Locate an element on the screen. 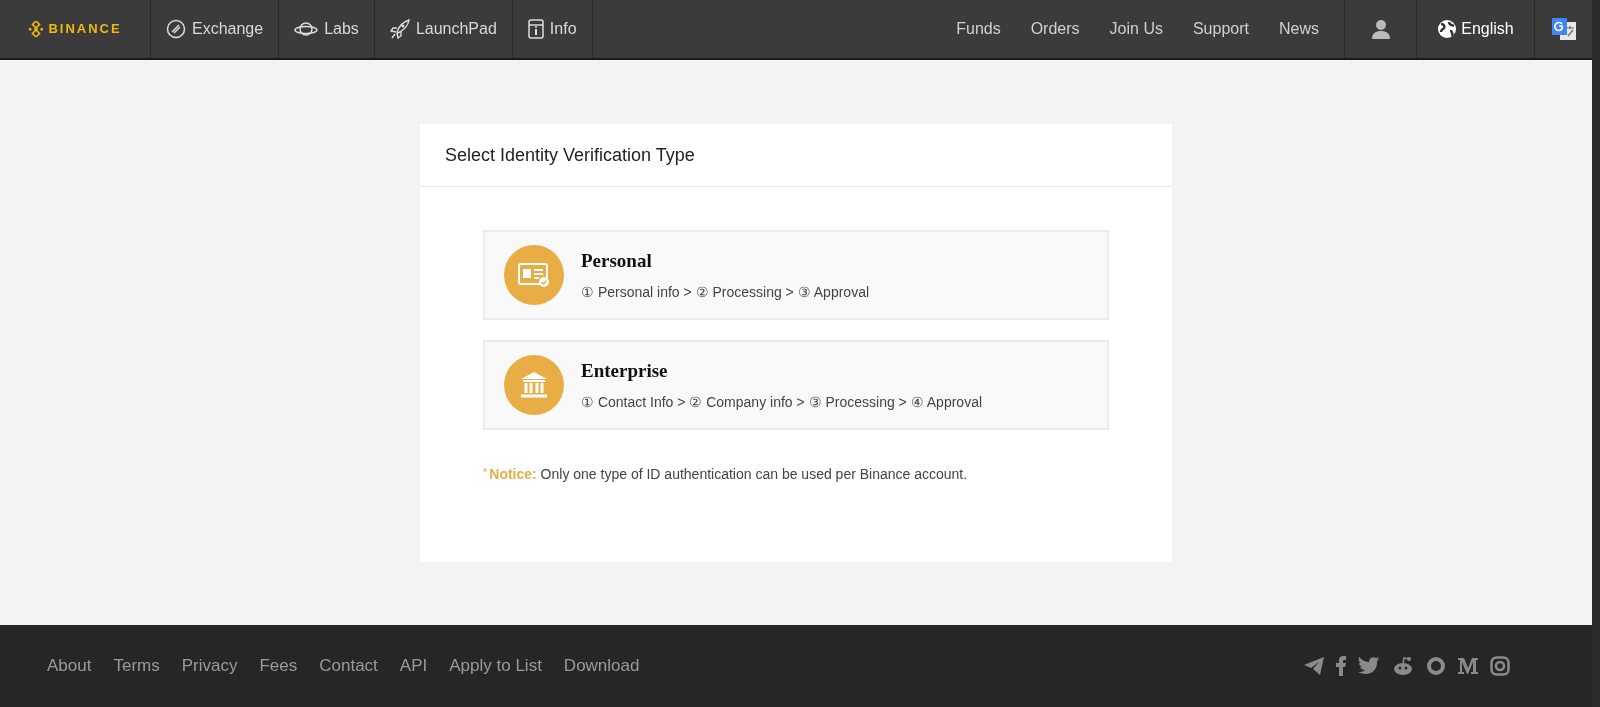  nav-item: LaunchPad is located at coordinates (442, 29).